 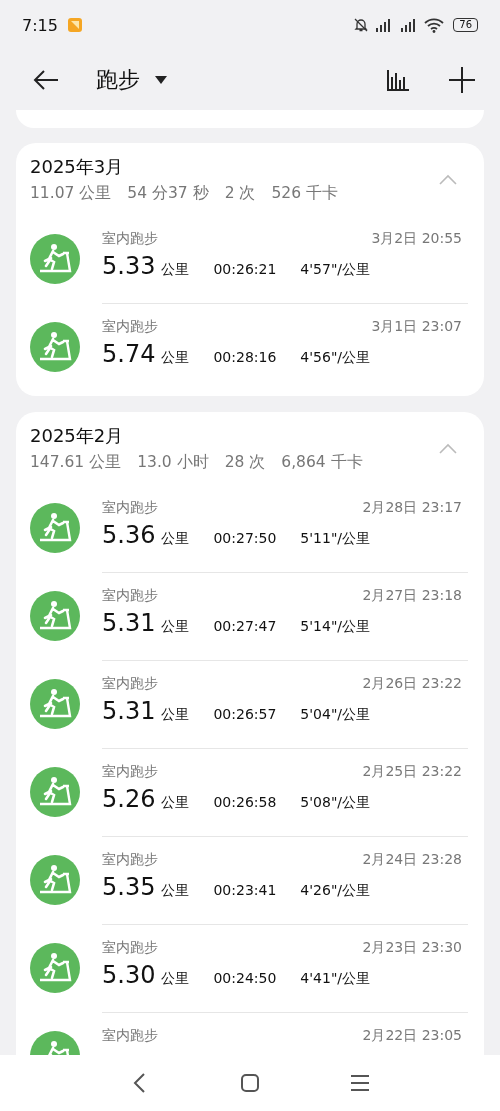 What do you see at coordinates (465, 25) in the screenshot?
I see `battery-indicator: 76` at bounding box center [465, 25].